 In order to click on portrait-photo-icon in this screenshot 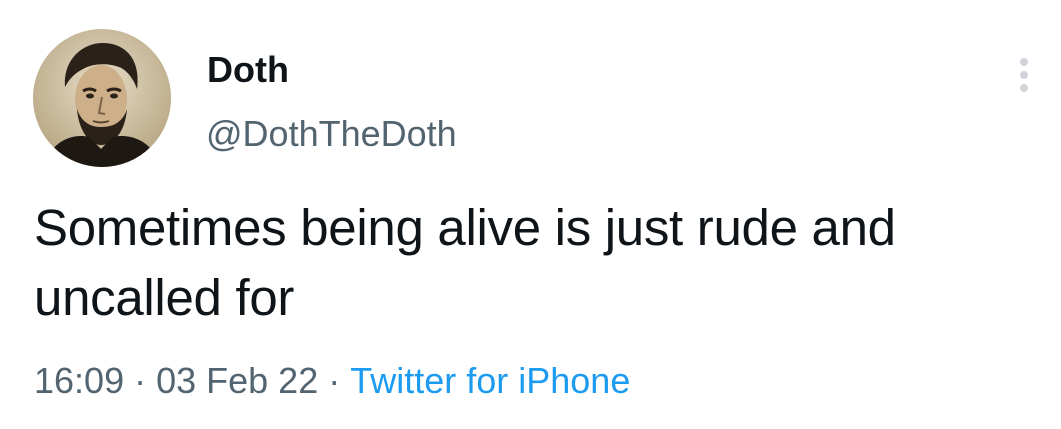, I will do `click(102, 98)`.